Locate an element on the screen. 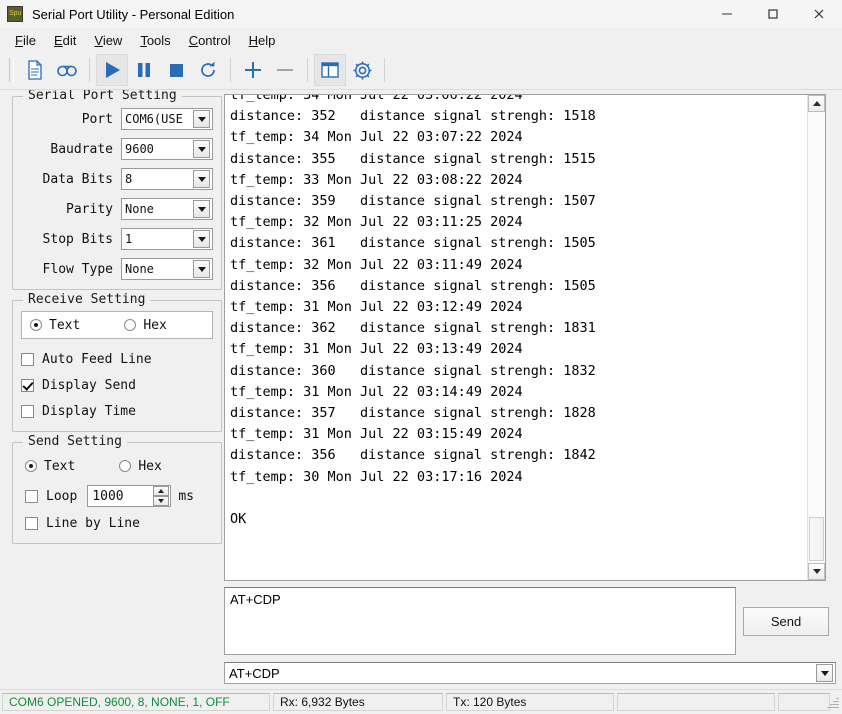 The image size is (842, 714). flow-type-label: Flow Type is located at coordinates (77, 269).